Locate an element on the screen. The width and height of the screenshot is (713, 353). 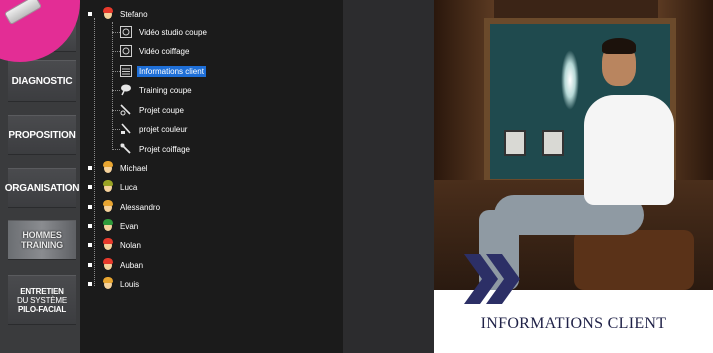
tree-node-label: Alessandro is located at coordinates (140, 207).